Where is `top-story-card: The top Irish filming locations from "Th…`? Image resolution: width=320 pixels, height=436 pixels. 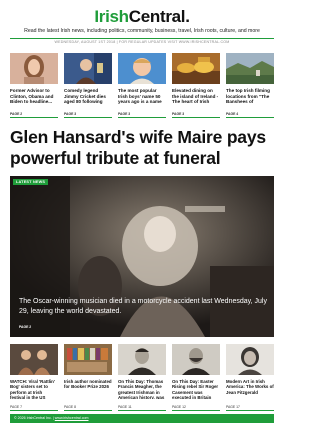
top-story-card: The top Irish filming locations from "Th… is located at coordinates (250, 86).